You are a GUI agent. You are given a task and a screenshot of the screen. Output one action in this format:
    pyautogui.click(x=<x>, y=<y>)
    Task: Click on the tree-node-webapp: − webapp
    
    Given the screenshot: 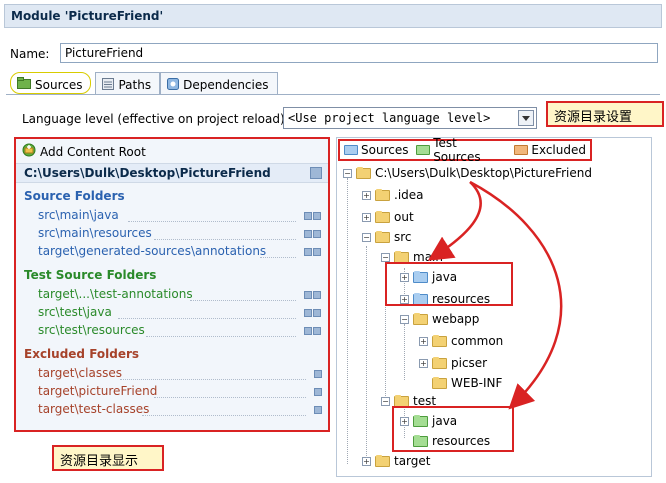 What is the action you would take?
    pyautogui.click(x=439, y=319)
    